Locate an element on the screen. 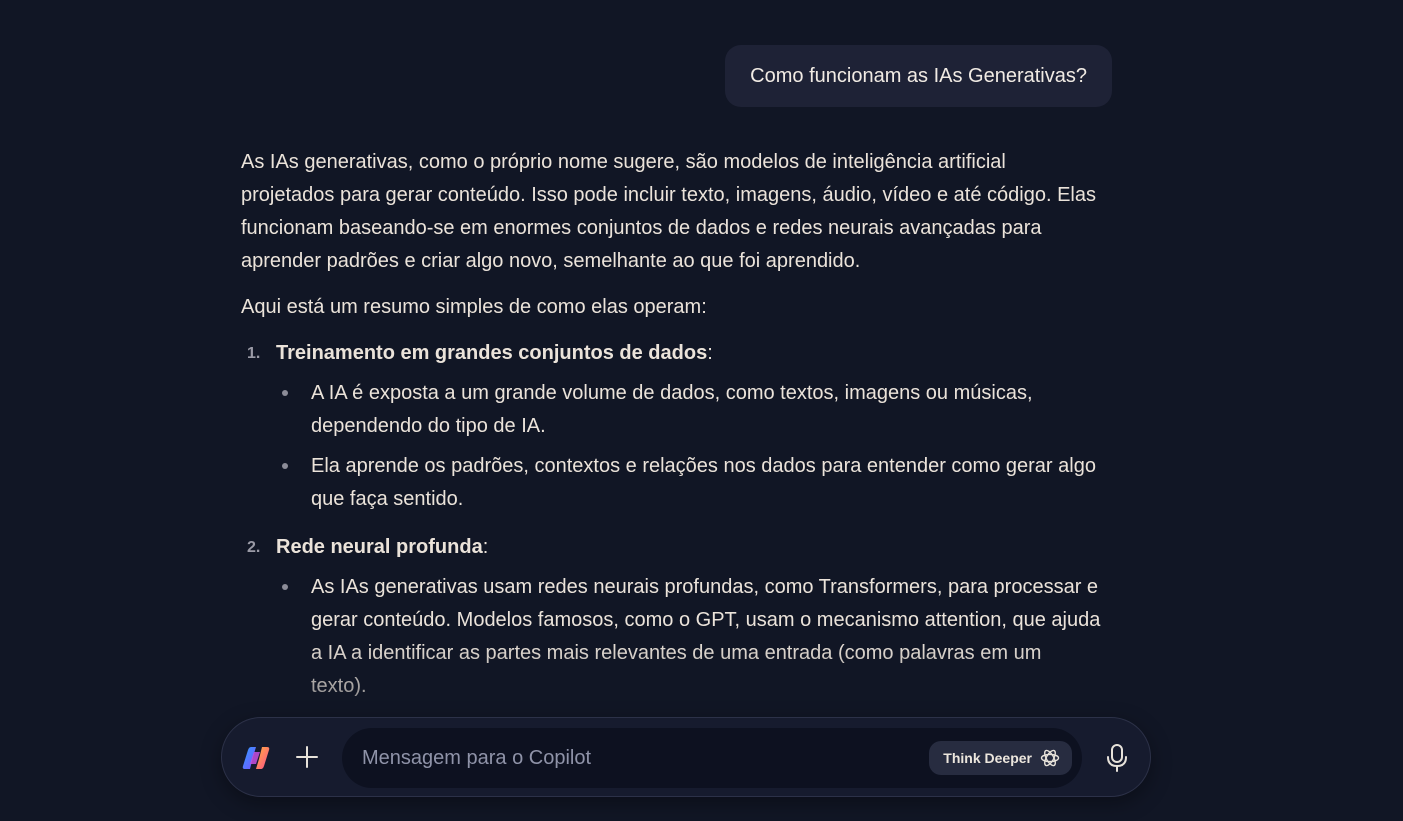 The height and width of the screenshot is (821, 1403). message-input-wrapper: Think Deeper is located at coordinates (712, 758).